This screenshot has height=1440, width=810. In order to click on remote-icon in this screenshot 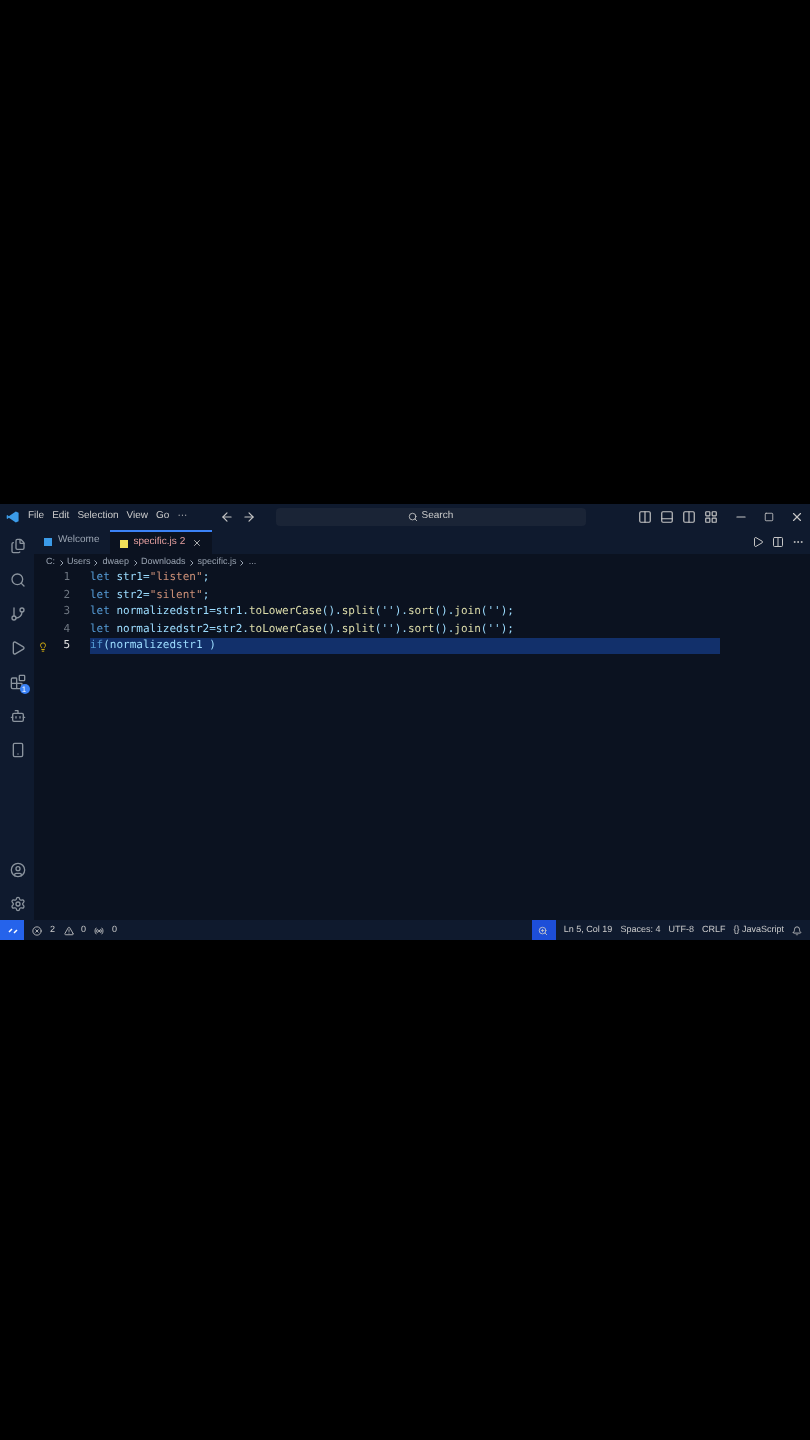, I will do `click(12, 930)`.